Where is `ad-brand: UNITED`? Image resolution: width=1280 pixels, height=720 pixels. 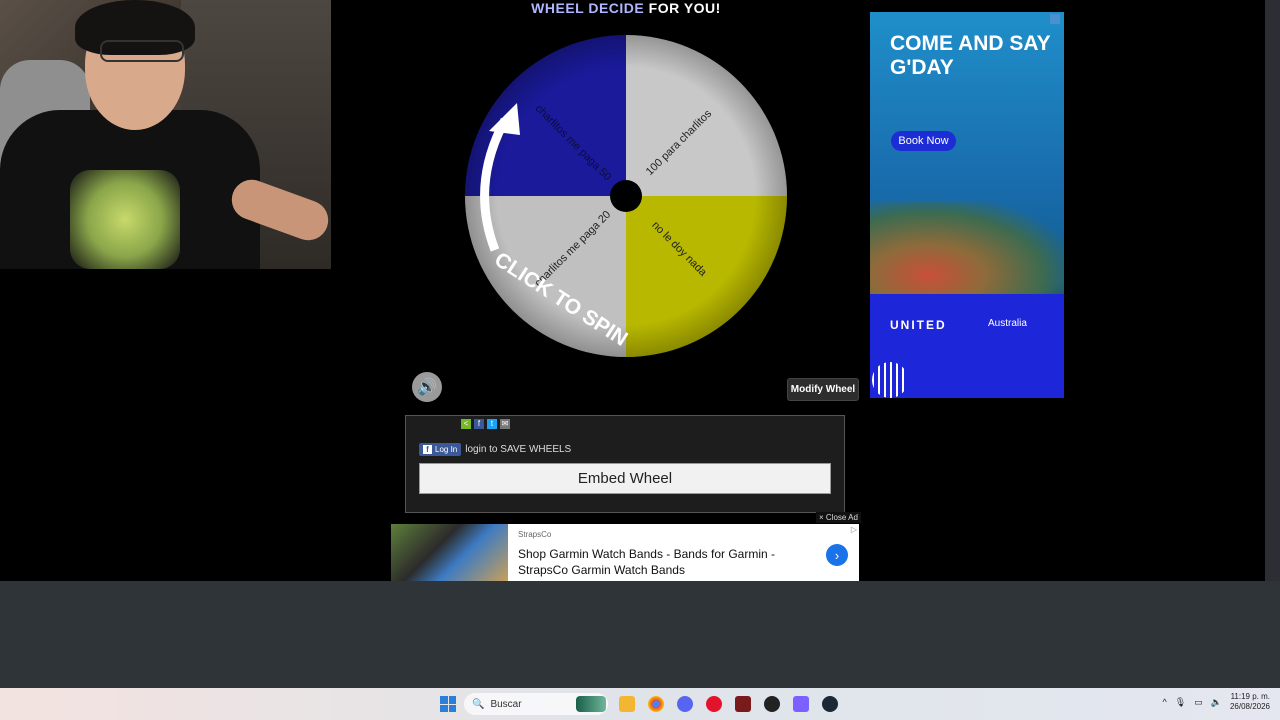
ad-brand: UNITED is located at coordinates (918, 325).